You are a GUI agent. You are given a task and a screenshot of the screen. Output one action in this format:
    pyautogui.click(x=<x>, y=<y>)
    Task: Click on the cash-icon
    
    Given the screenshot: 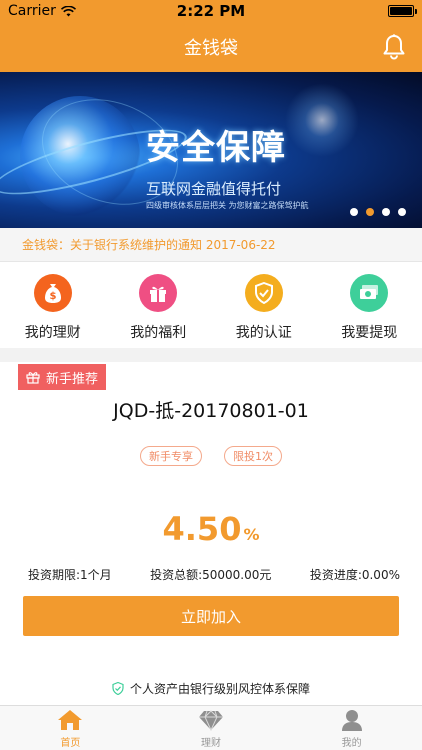 What is the action you would take?
    pyautogui.click(x=369, y=293)
    